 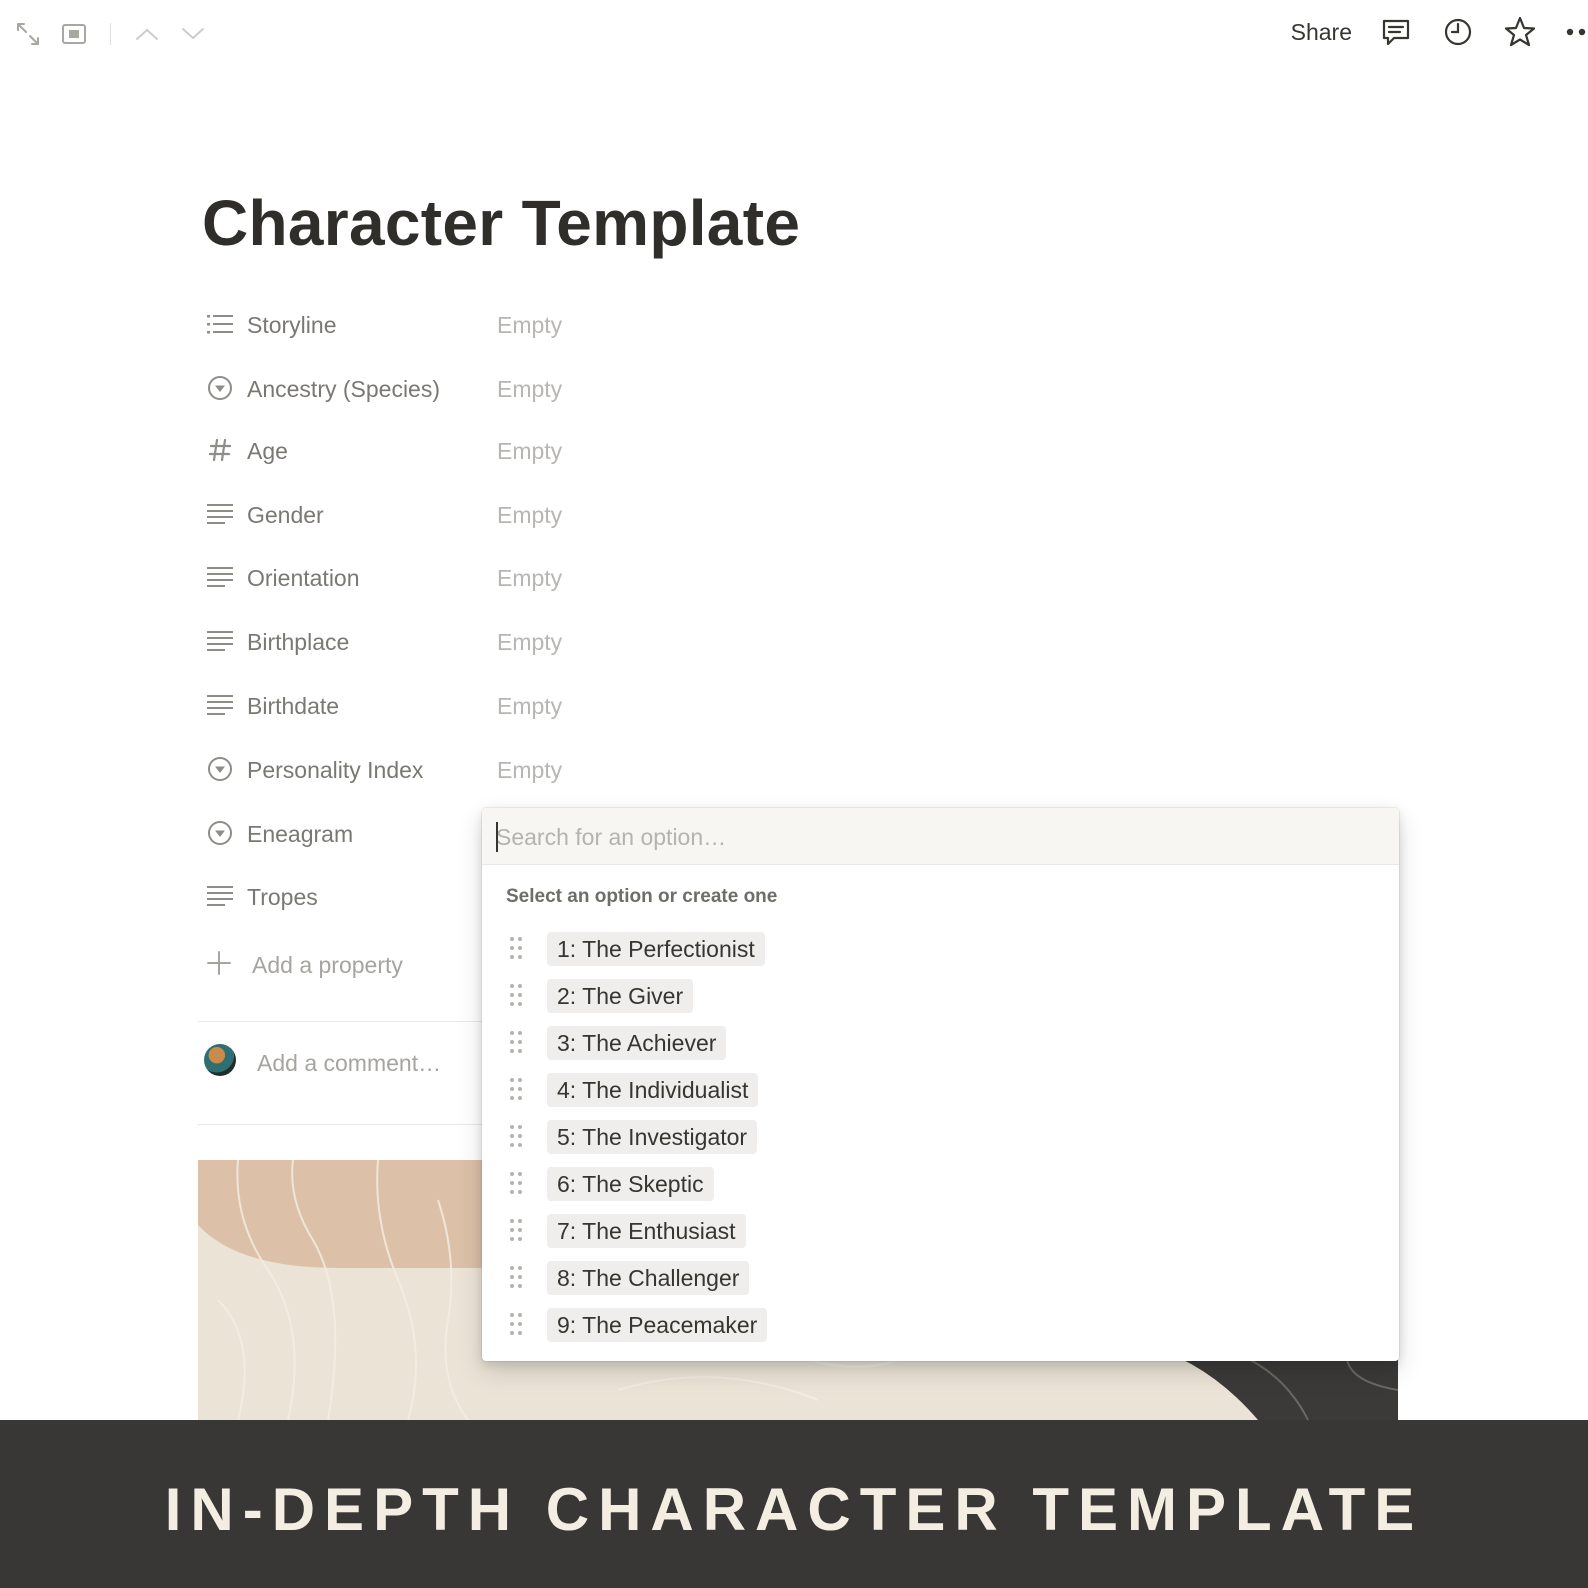 I want to click on option-item: 4: The Individualist, so click(x=940, y=1090).